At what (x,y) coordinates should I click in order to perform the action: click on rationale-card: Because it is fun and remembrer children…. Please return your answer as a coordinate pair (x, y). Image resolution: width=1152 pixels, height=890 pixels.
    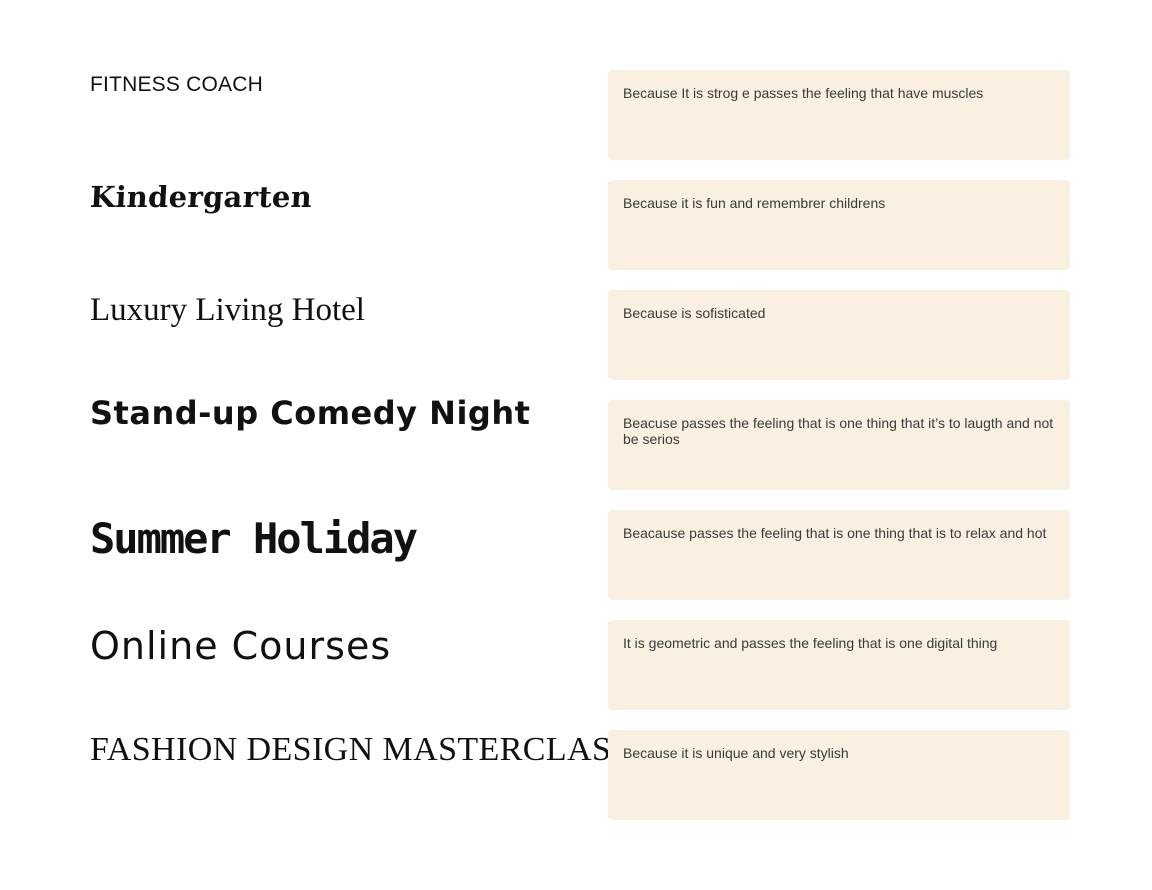
    Looking at the image, I should click on (839, 225).